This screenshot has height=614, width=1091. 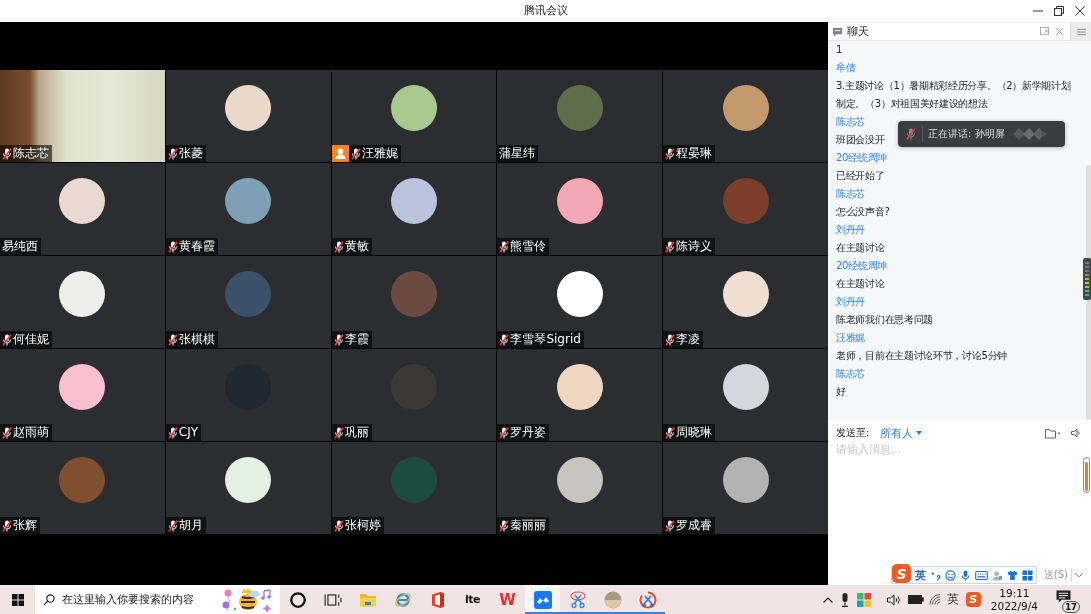 I want to click on app-logo-text: lte, so click(x=472, y=599).